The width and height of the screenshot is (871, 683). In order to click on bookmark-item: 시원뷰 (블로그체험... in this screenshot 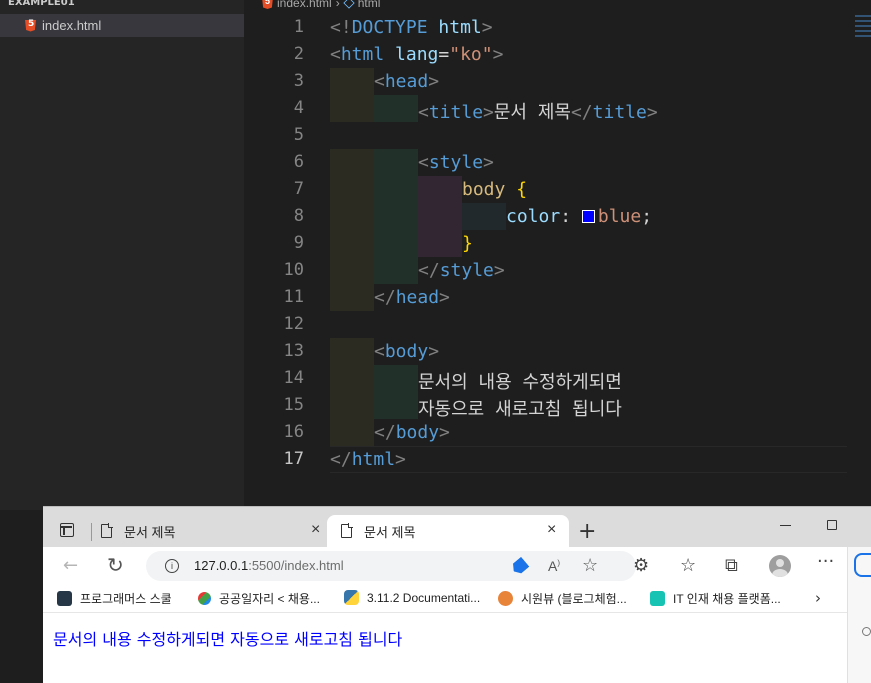, I will do `click(562, 598)`.